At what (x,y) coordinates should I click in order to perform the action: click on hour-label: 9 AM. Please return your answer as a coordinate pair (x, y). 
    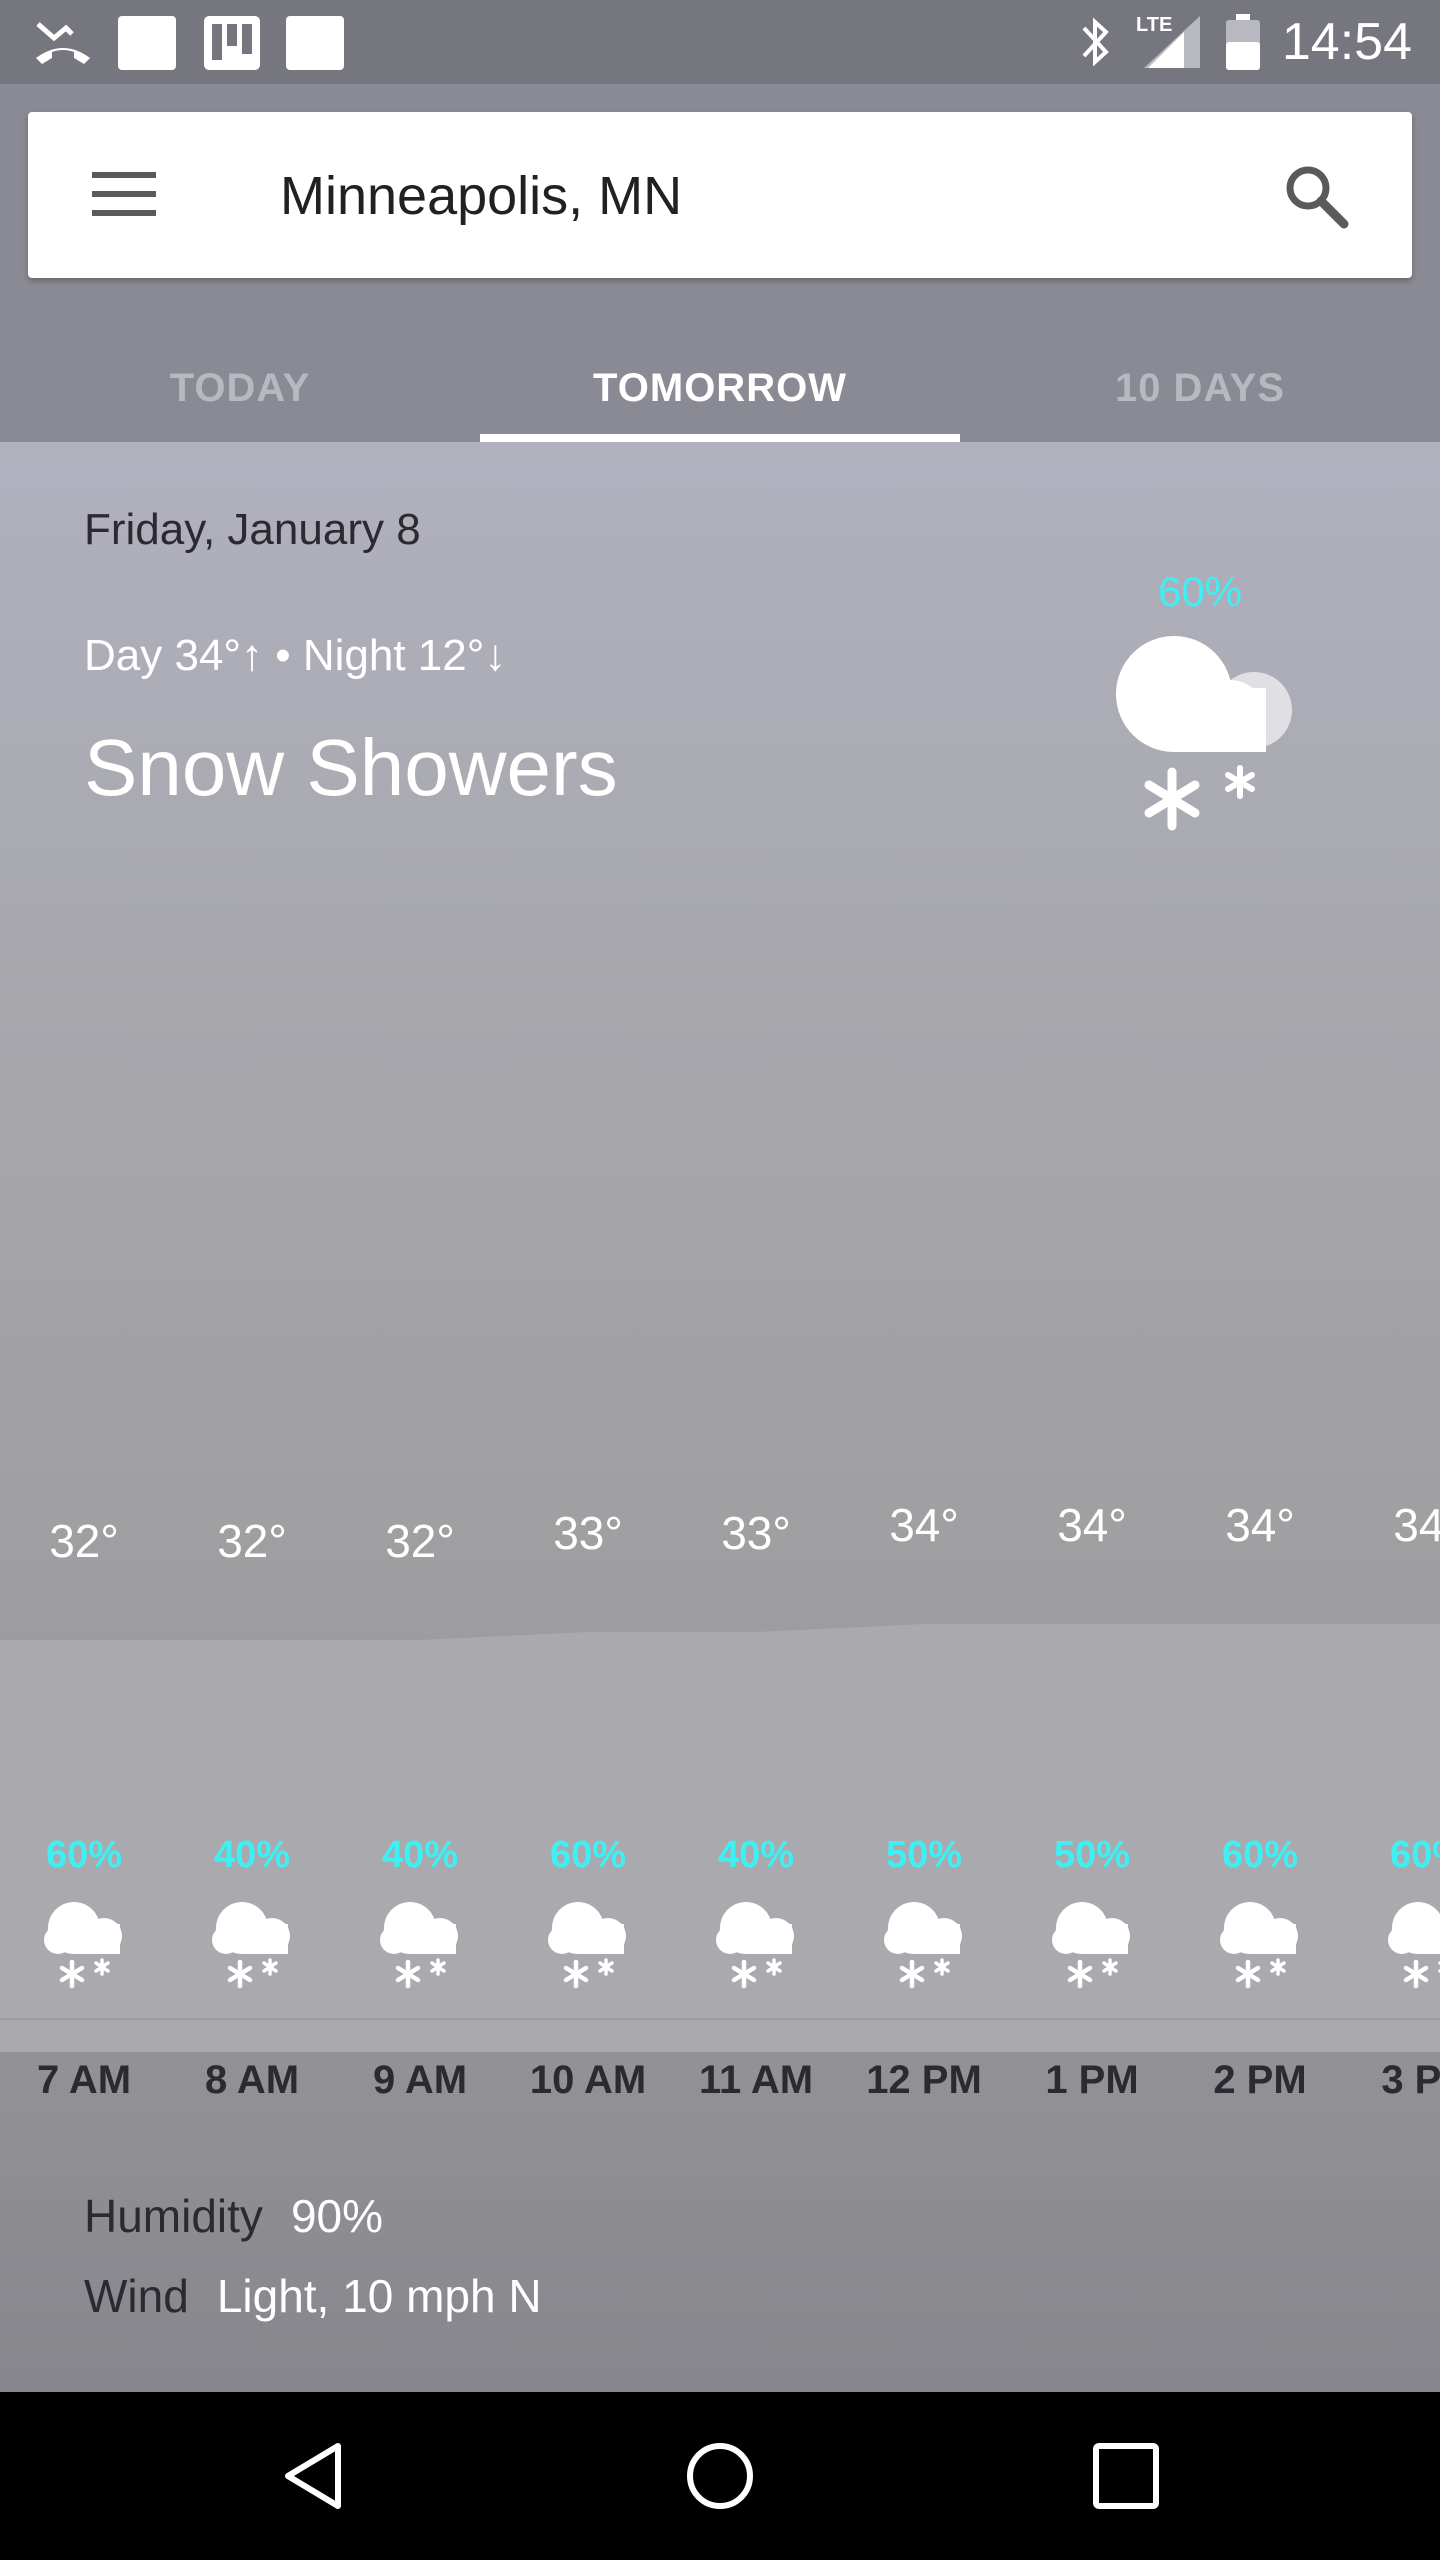
    Looking at the image, I should click on (420, 2080).